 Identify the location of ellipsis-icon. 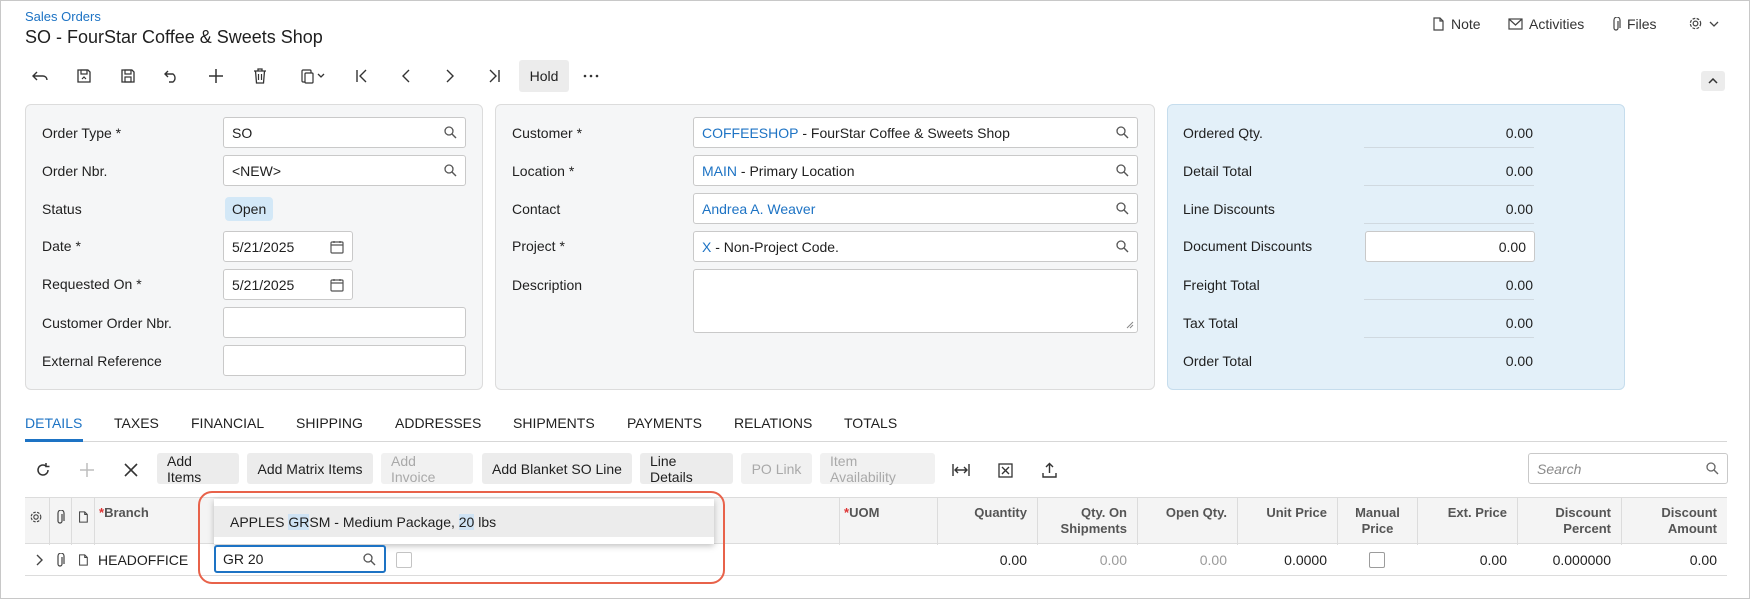
(591, 76).